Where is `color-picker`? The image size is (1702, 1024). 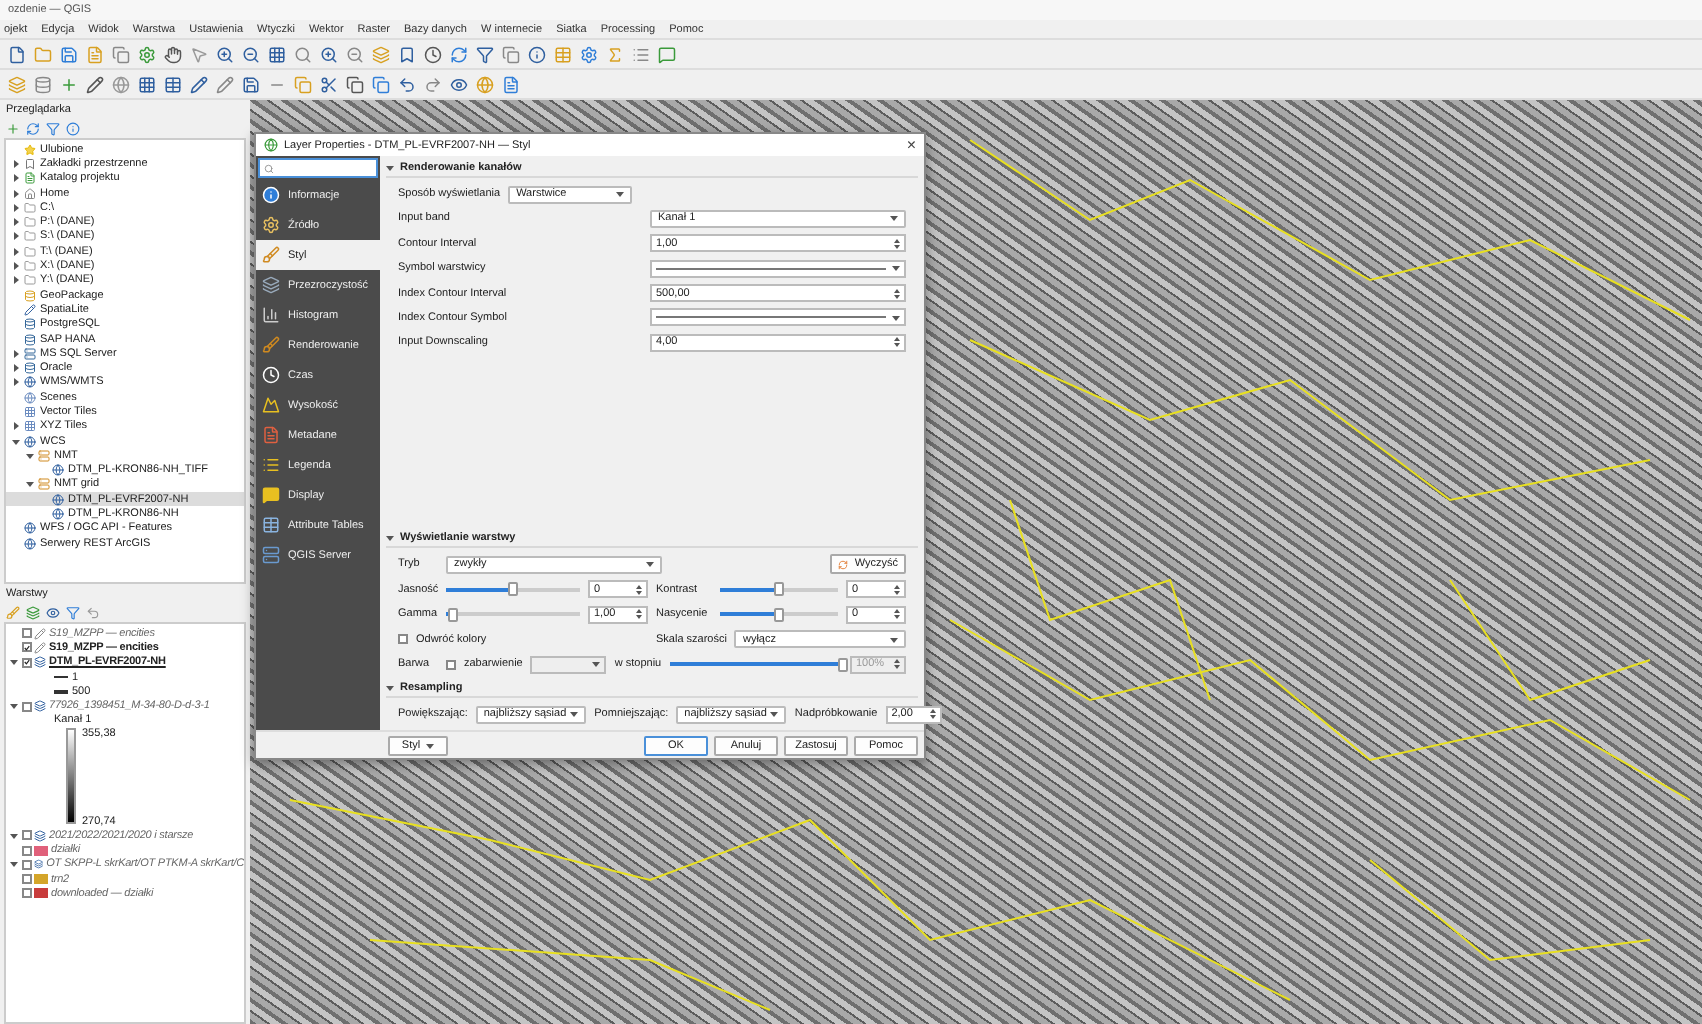 color-picker is located at coordinates (568, 664).